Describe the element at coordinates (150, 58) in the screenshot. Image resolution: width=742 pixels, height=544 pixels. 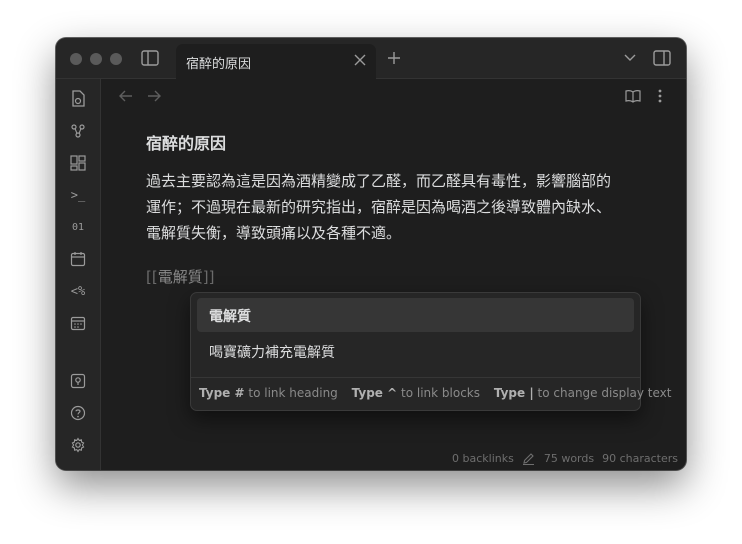
I see `toggle-sidebar-icon` at that location.